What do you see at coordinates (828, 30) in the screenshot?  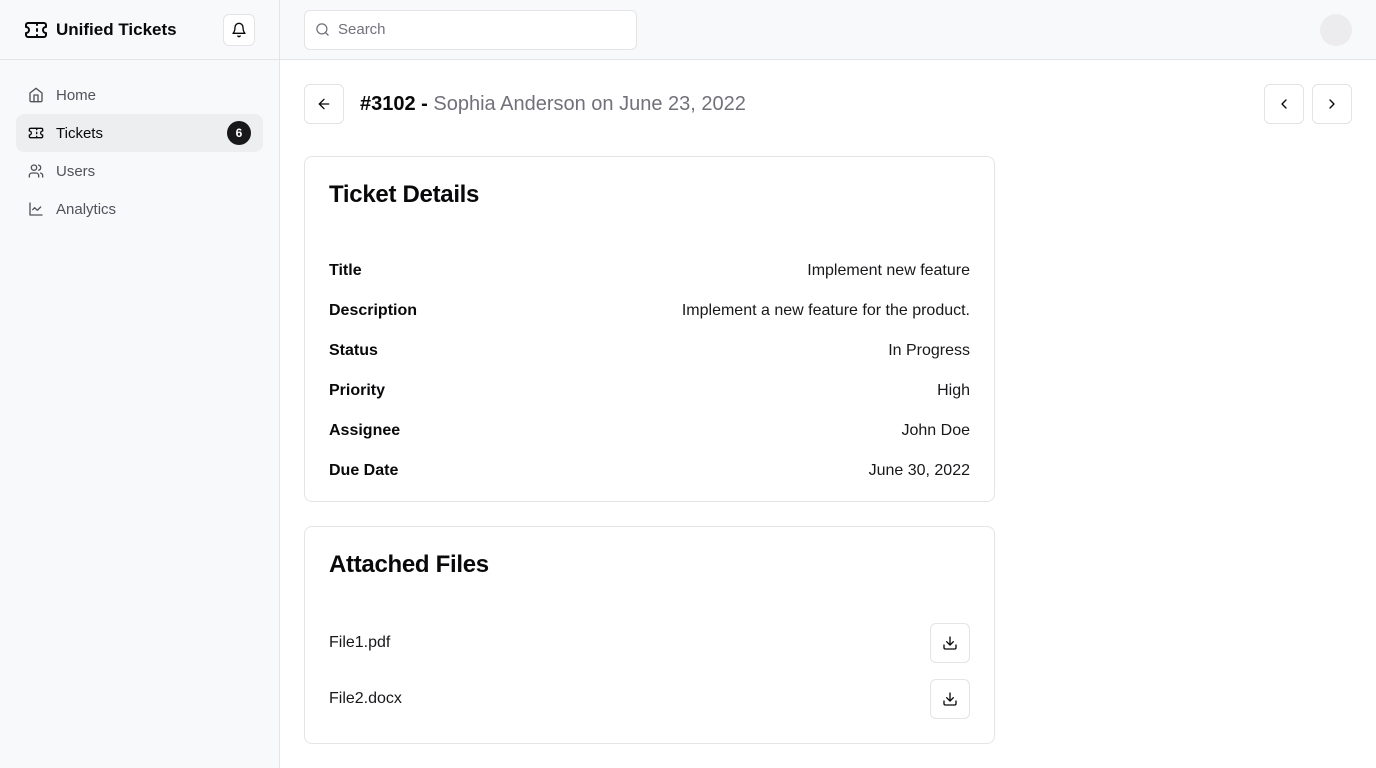 I see `topbar` at bounding box center [828, 30].